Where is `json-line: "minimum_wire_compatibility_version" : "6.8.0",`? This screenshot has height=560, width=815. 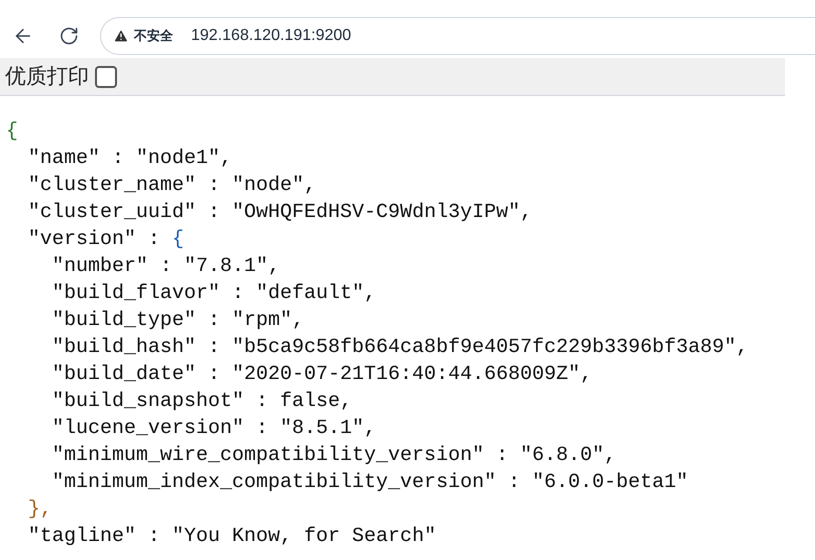
json-line: "minimum_wire_compatibility_version" : "6.8.0", is located at coordinates (334, 455).